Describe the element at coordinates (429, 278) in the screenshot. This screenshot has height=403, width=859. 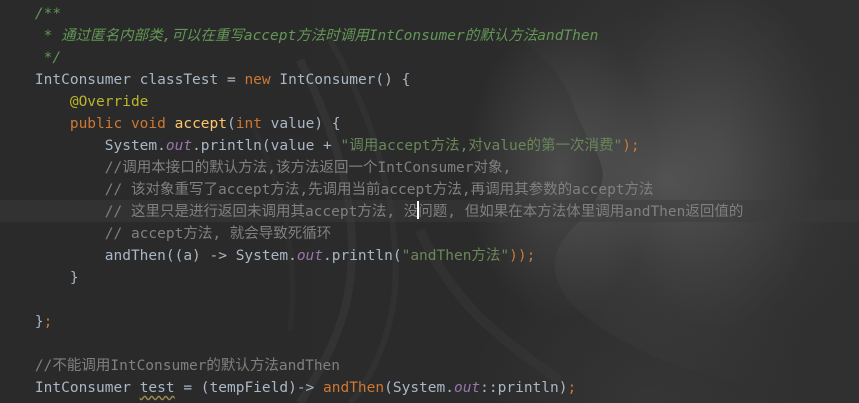
I see `code-line: }` at that location.